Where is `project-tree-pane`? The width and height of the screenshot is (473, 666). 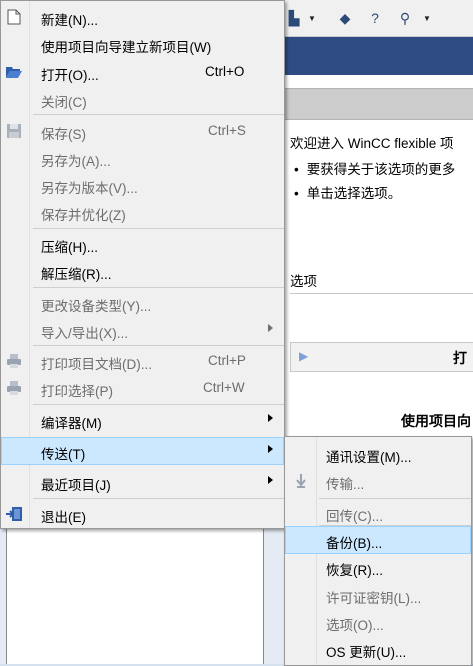
project-tree-pane is located at coordinates (135, 592).